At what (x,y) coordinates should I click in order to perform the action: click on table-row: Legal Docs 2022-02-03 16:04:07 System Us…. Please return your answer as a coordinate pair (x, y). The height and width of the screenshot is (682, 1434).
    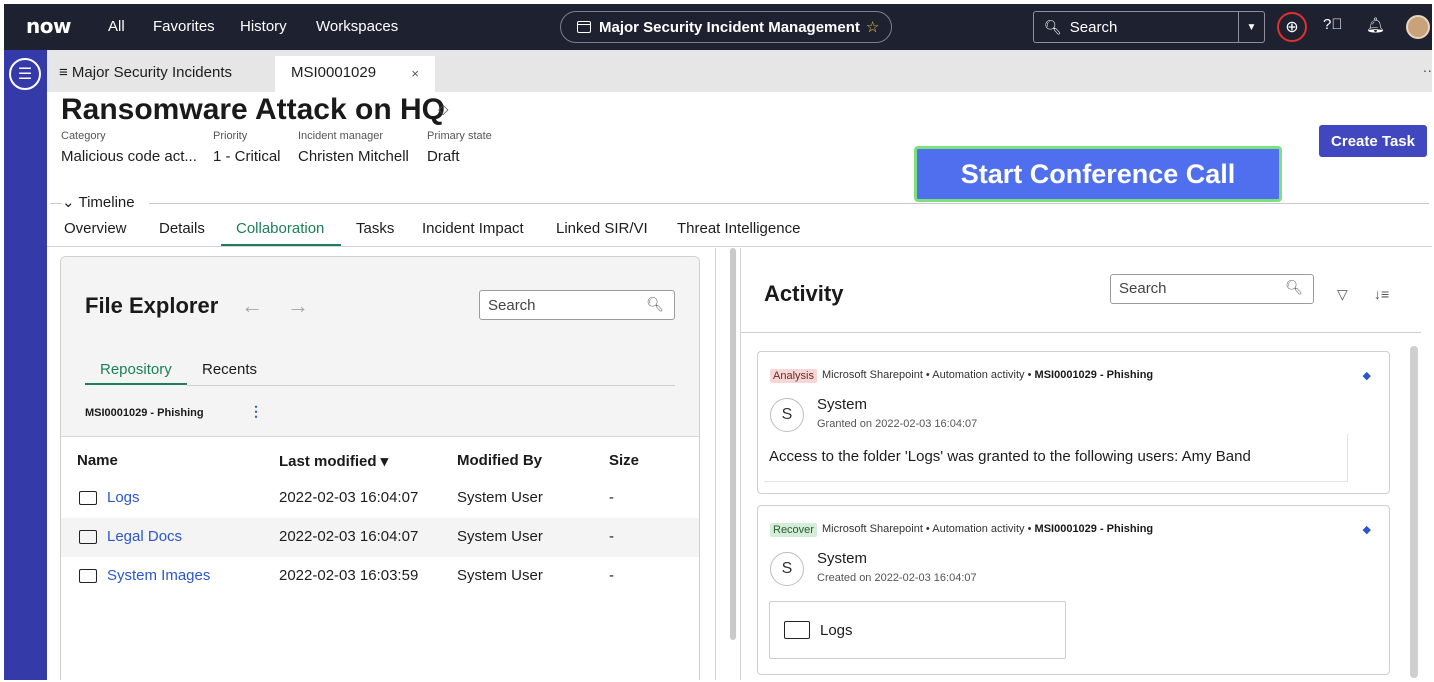
    Looking at the image, I should click on (380, 537).